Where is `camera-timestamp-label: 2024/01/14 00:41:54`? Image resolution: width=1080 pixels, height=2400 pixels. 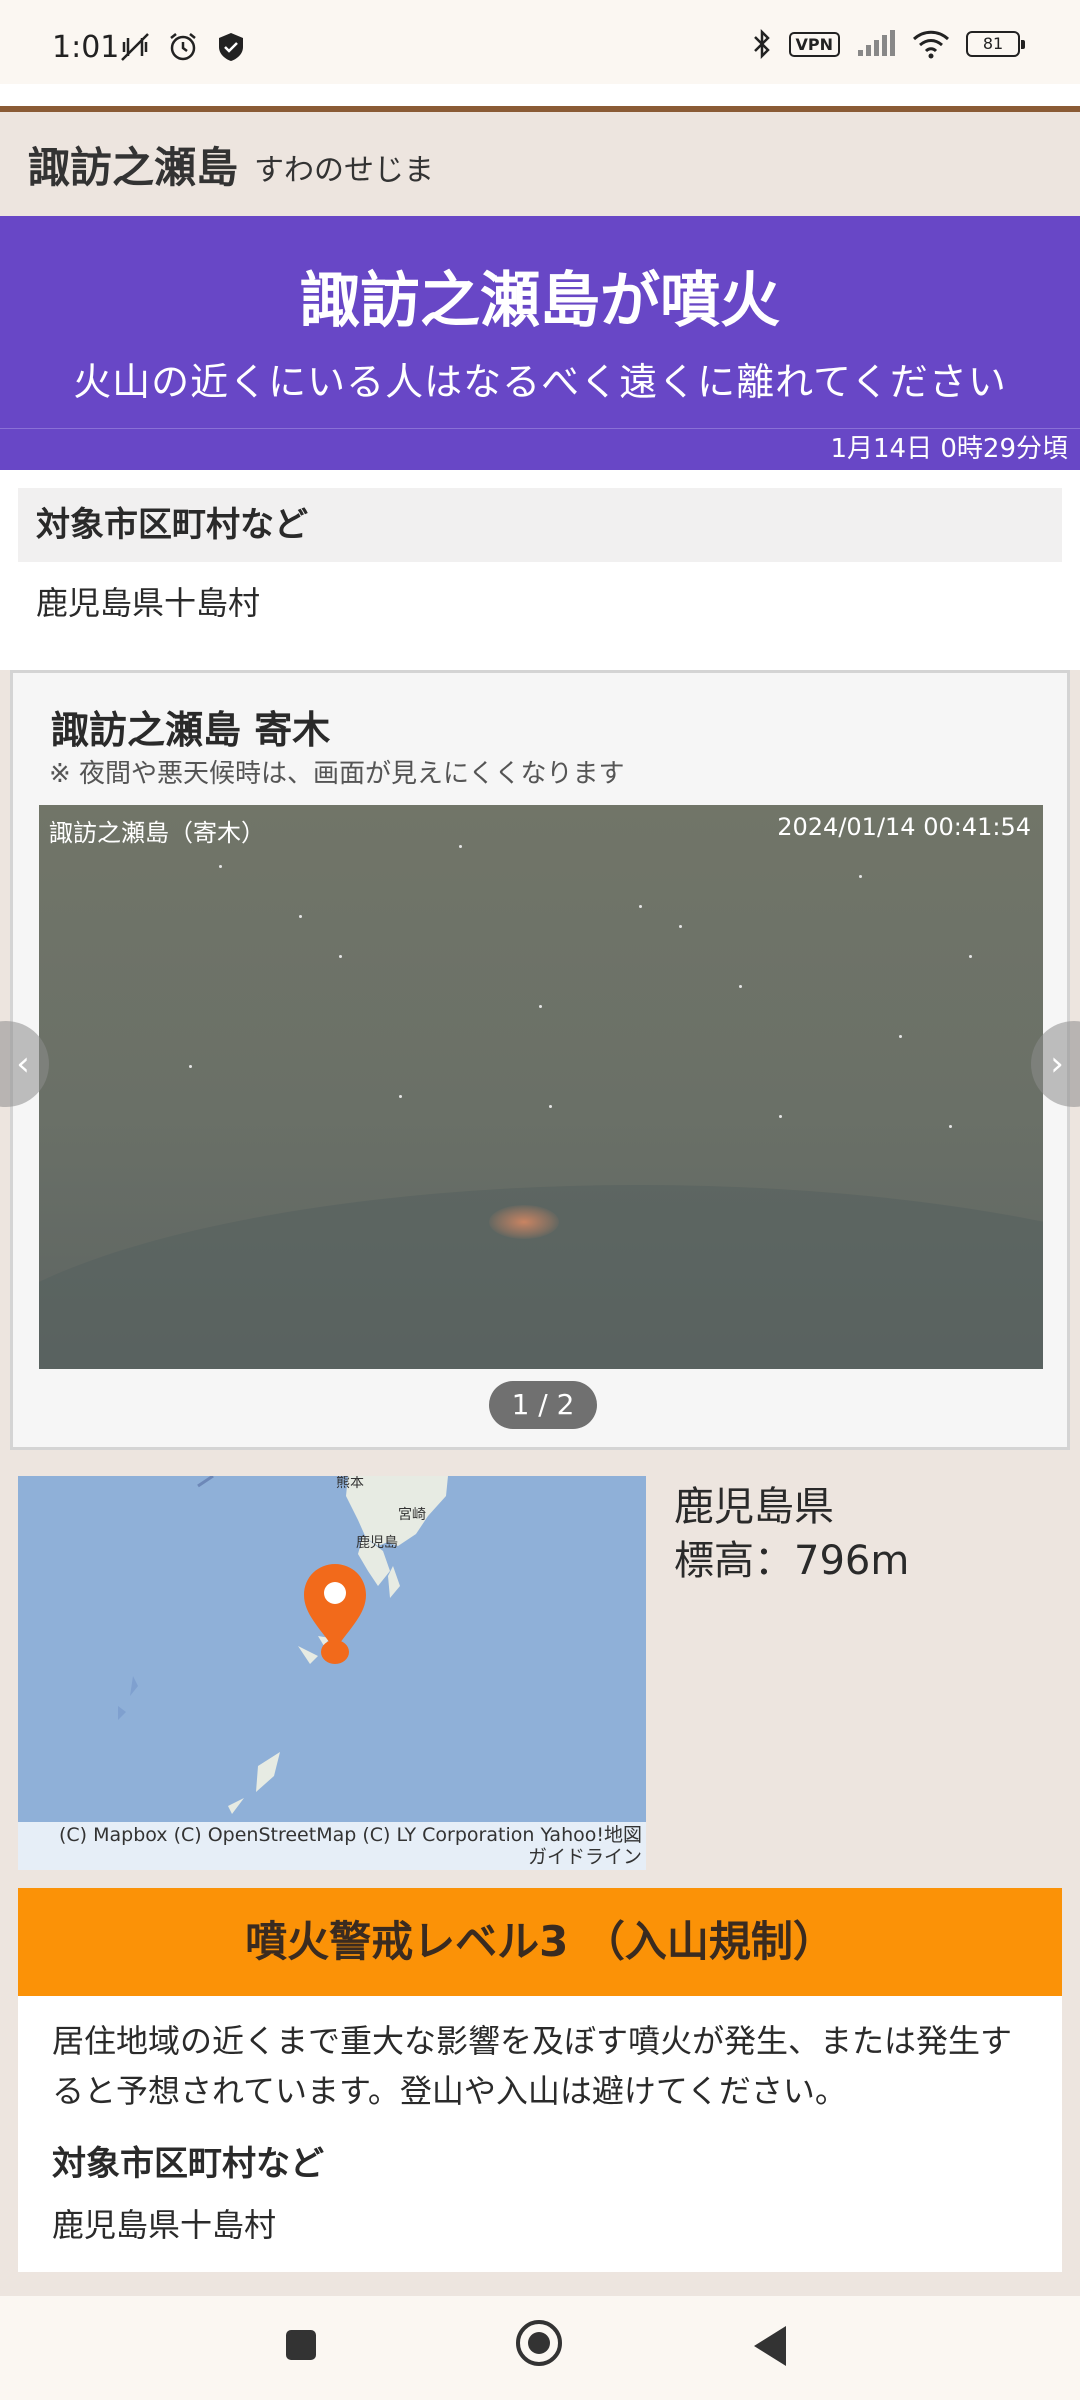
camera-timestamp-label: 2024/01/14 00:41:54 is located at coordinates (904, 827).